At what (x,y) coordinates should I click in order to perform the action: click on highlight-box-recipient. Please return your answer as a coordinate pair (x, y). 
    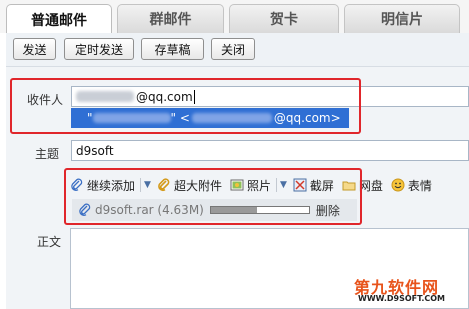
    Looking at the image, I should click on (185, 106).